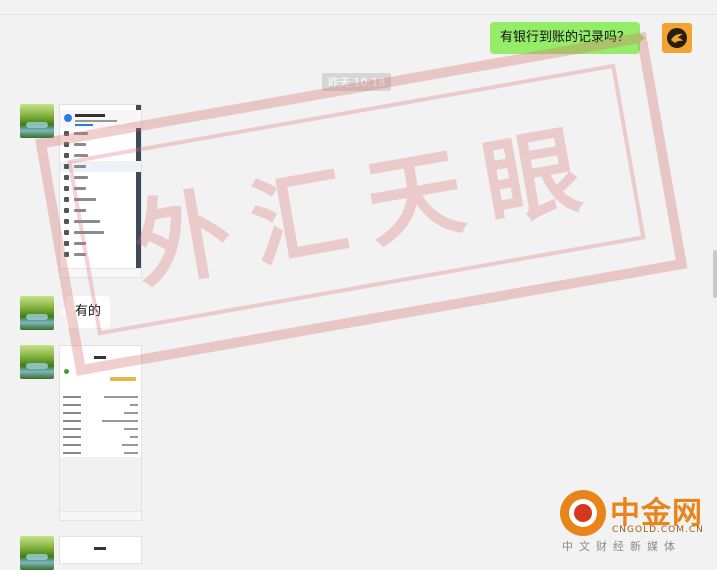 The width and height of the screenshot is (717, 570). Describe the element at coordinates (658, 530) in the screenshot. I see `logo-domain: CNGOLD.COM.CN` at that location.